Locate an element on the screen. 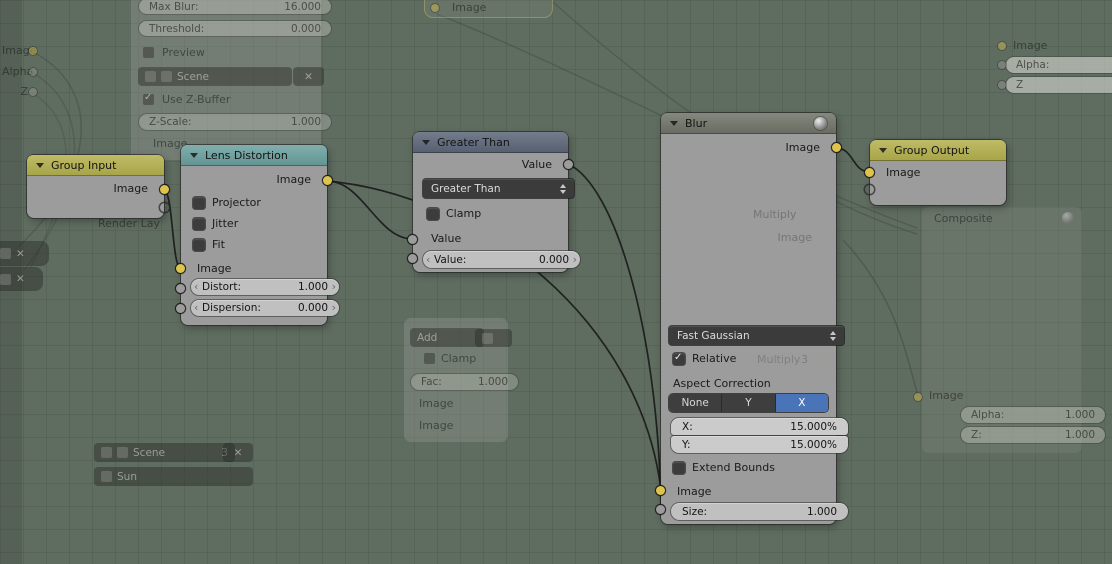  faded-tr-alpha-socket is located at coordinates (1002, 65).